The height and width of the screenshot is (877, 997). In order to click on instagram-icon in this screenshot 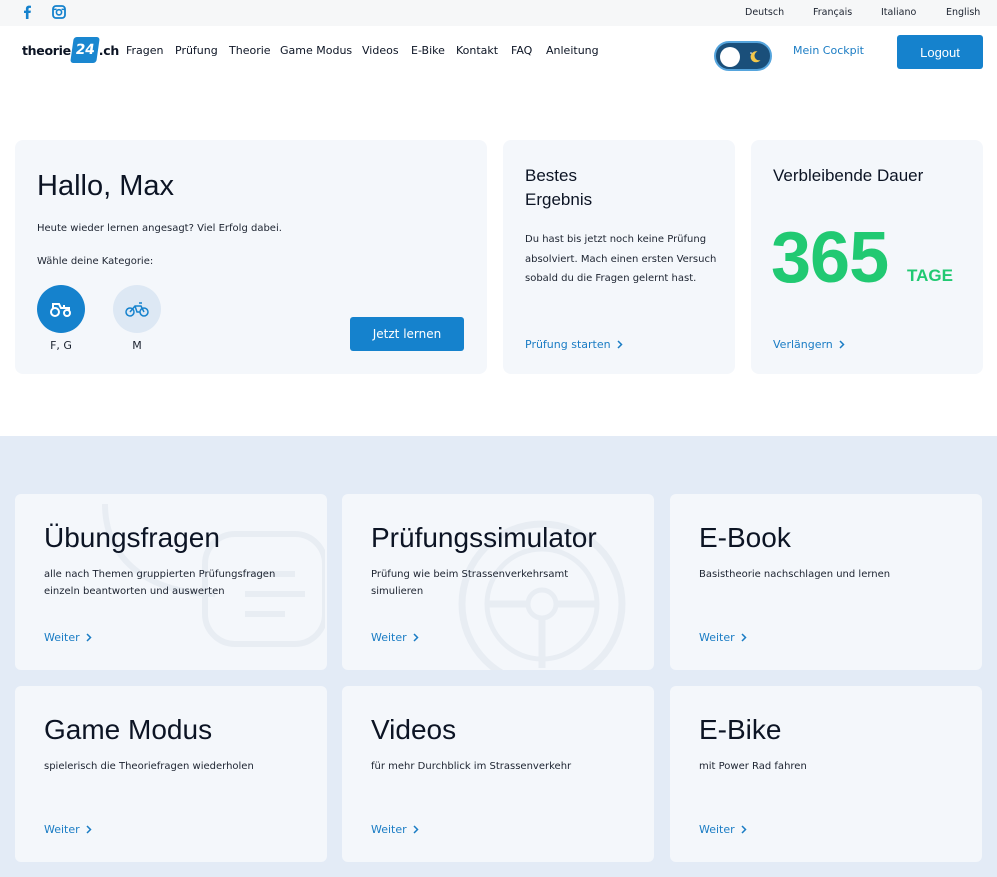, I will do `click(59, 12)`.